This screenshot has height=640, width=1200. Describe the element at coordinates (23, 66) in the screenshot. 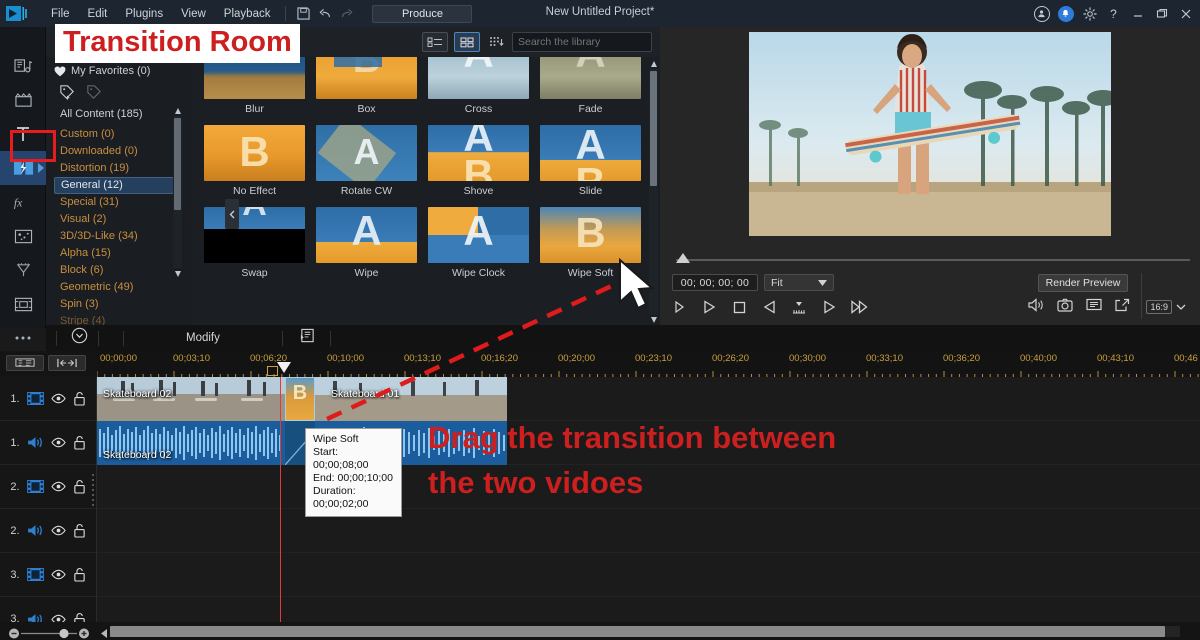

I see `sidebar-item-media-room` at that location.